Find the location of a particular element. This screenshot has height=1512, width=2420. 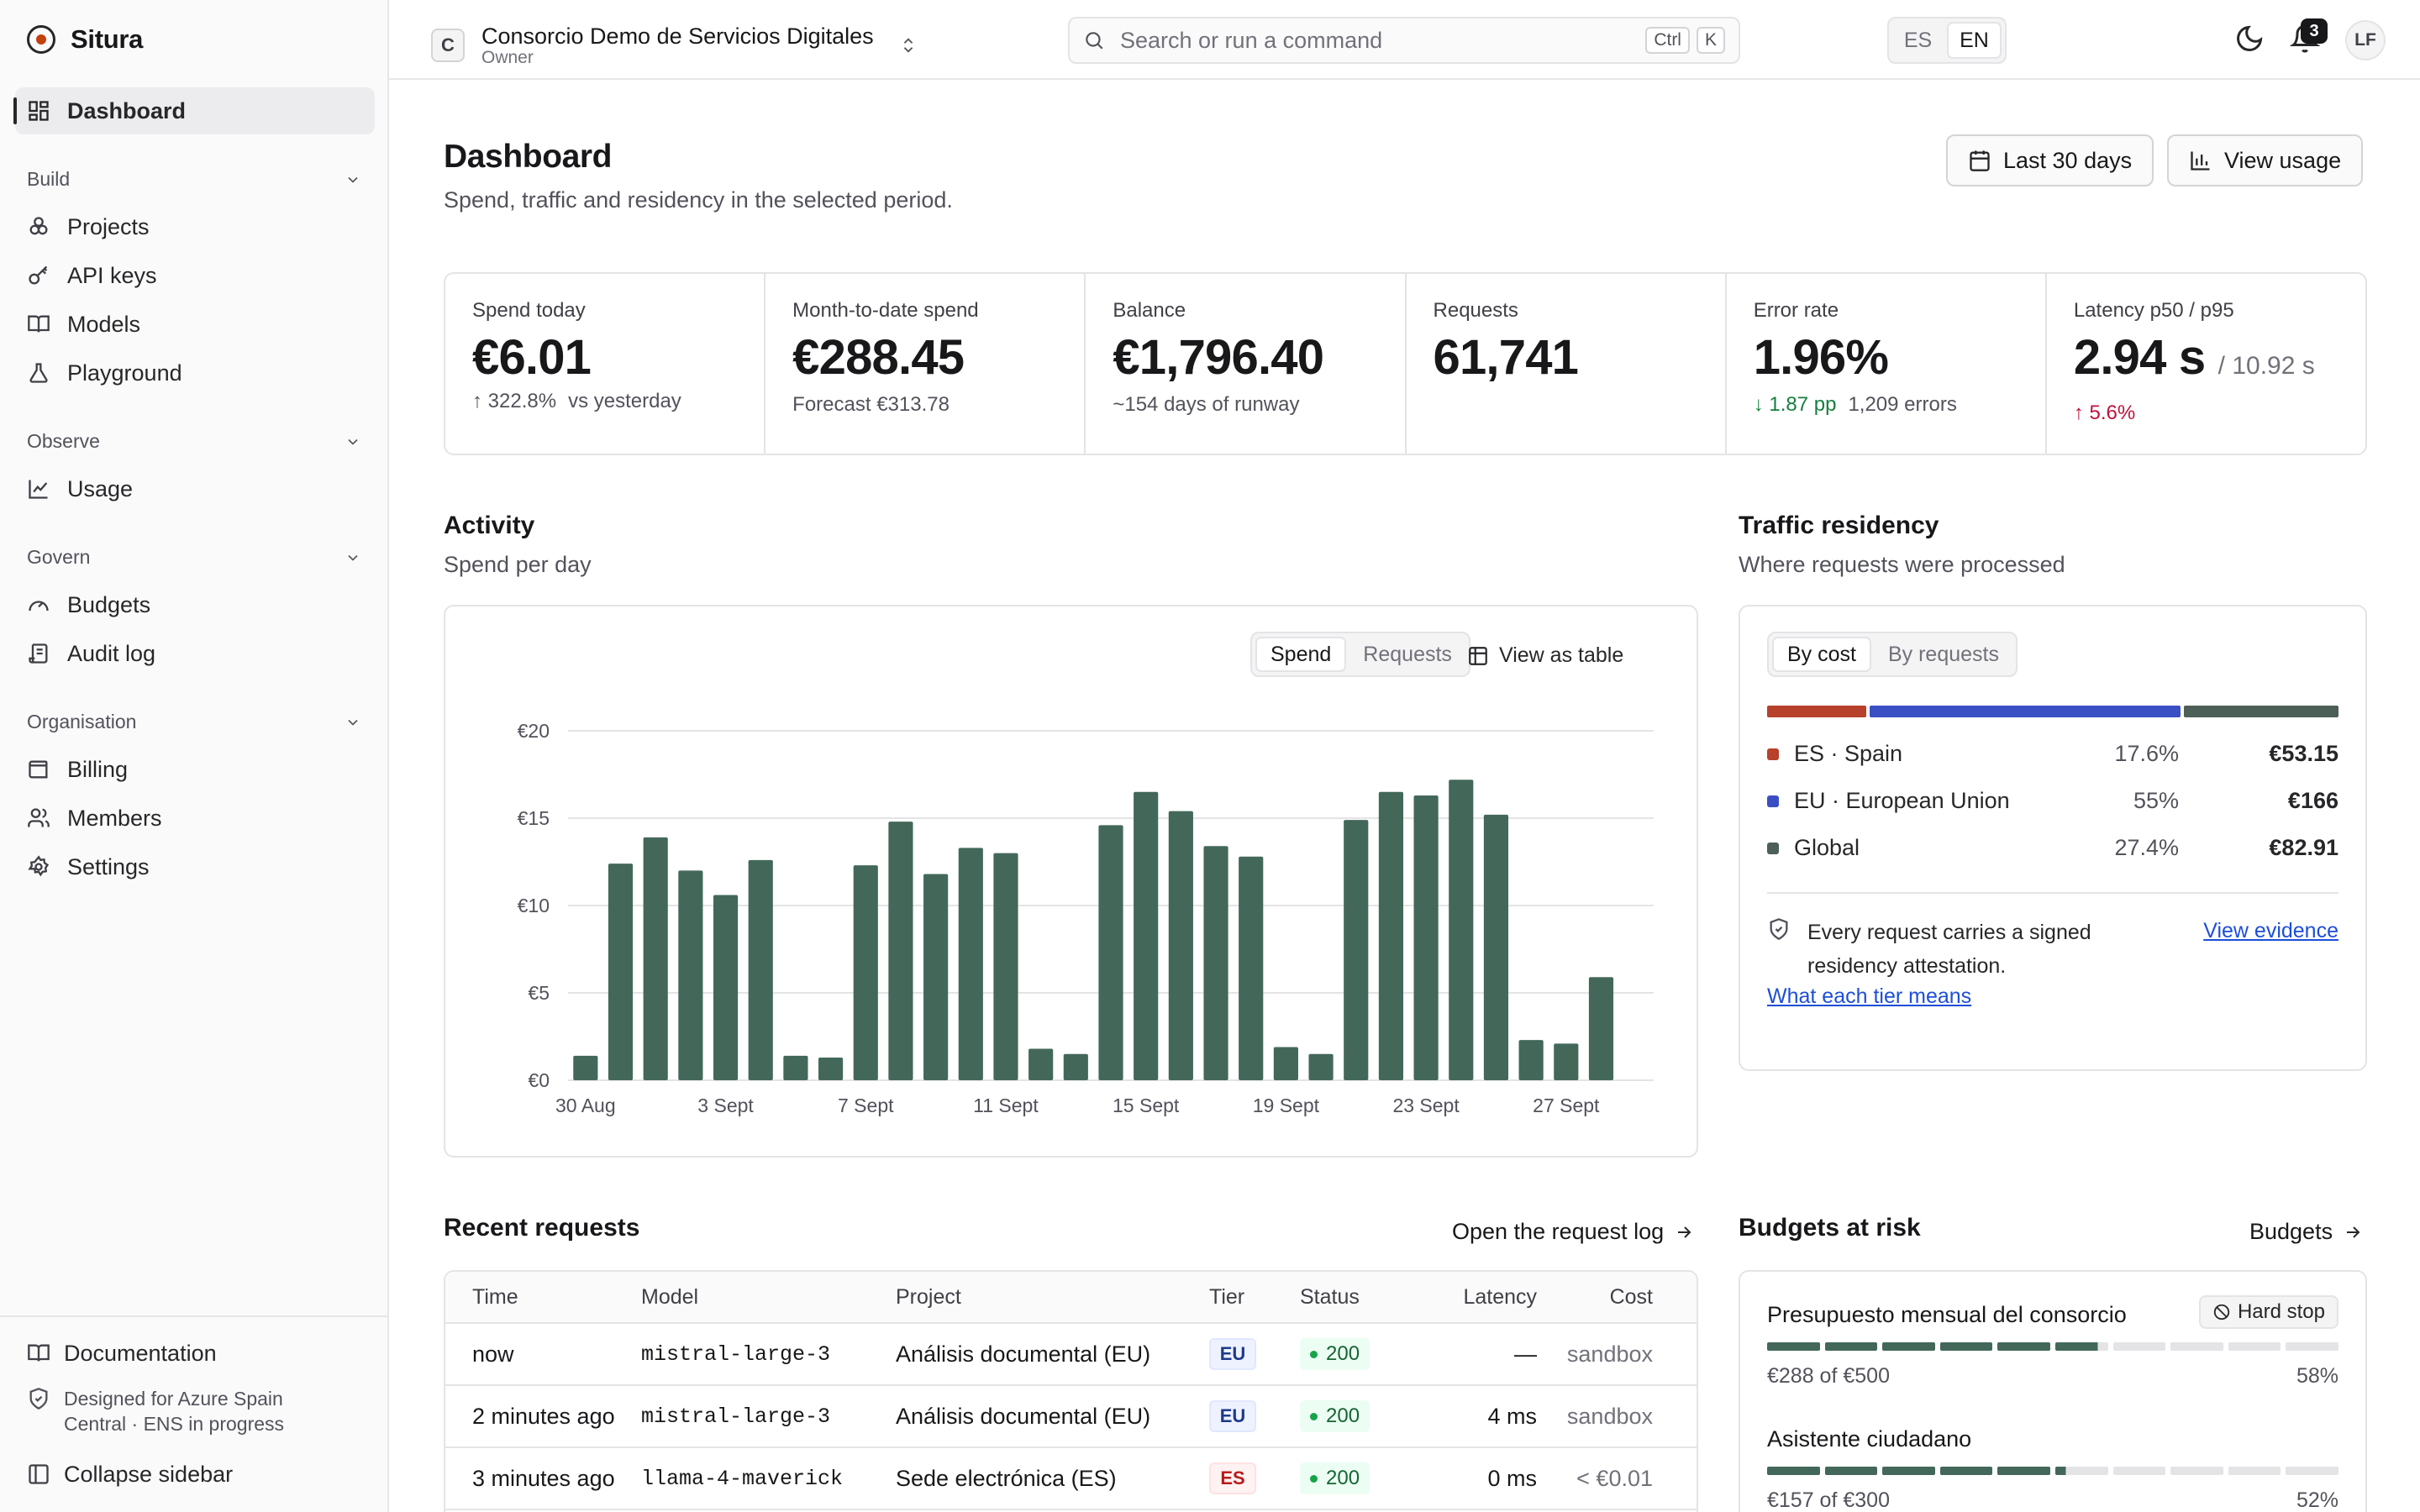

open-request-log-label: Open the request log is located at coordinates (1559, 1231).